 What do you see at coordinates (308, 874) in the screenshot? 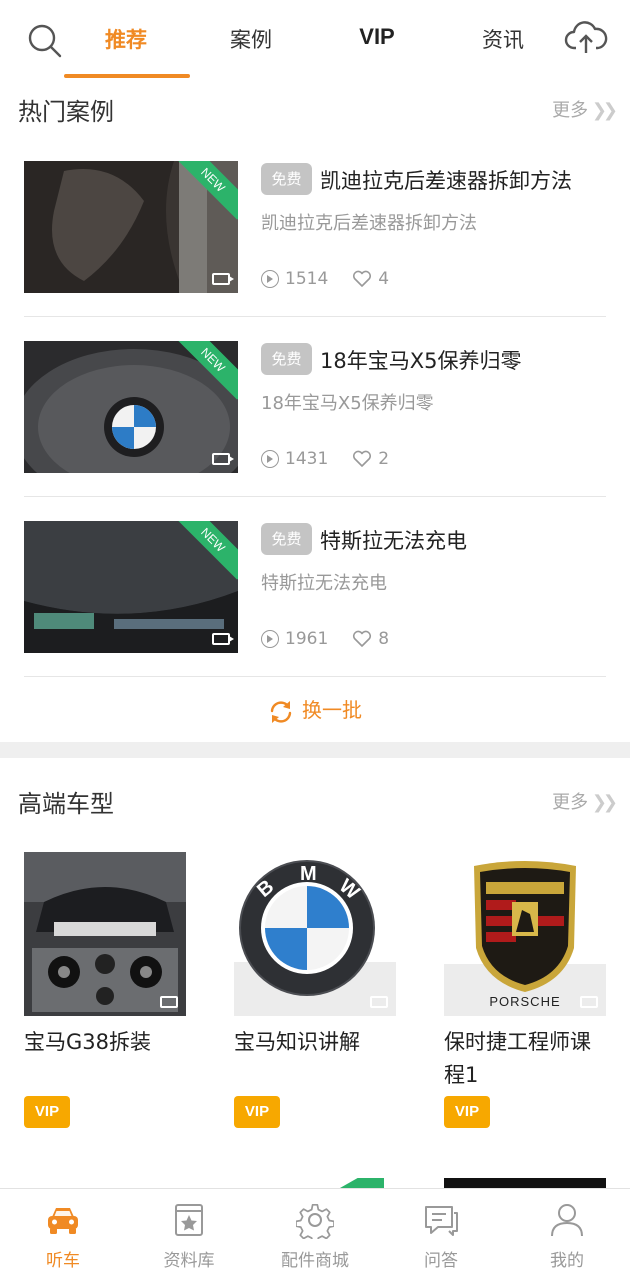
I see `svg-text: M` at bounding box center [308, 874].